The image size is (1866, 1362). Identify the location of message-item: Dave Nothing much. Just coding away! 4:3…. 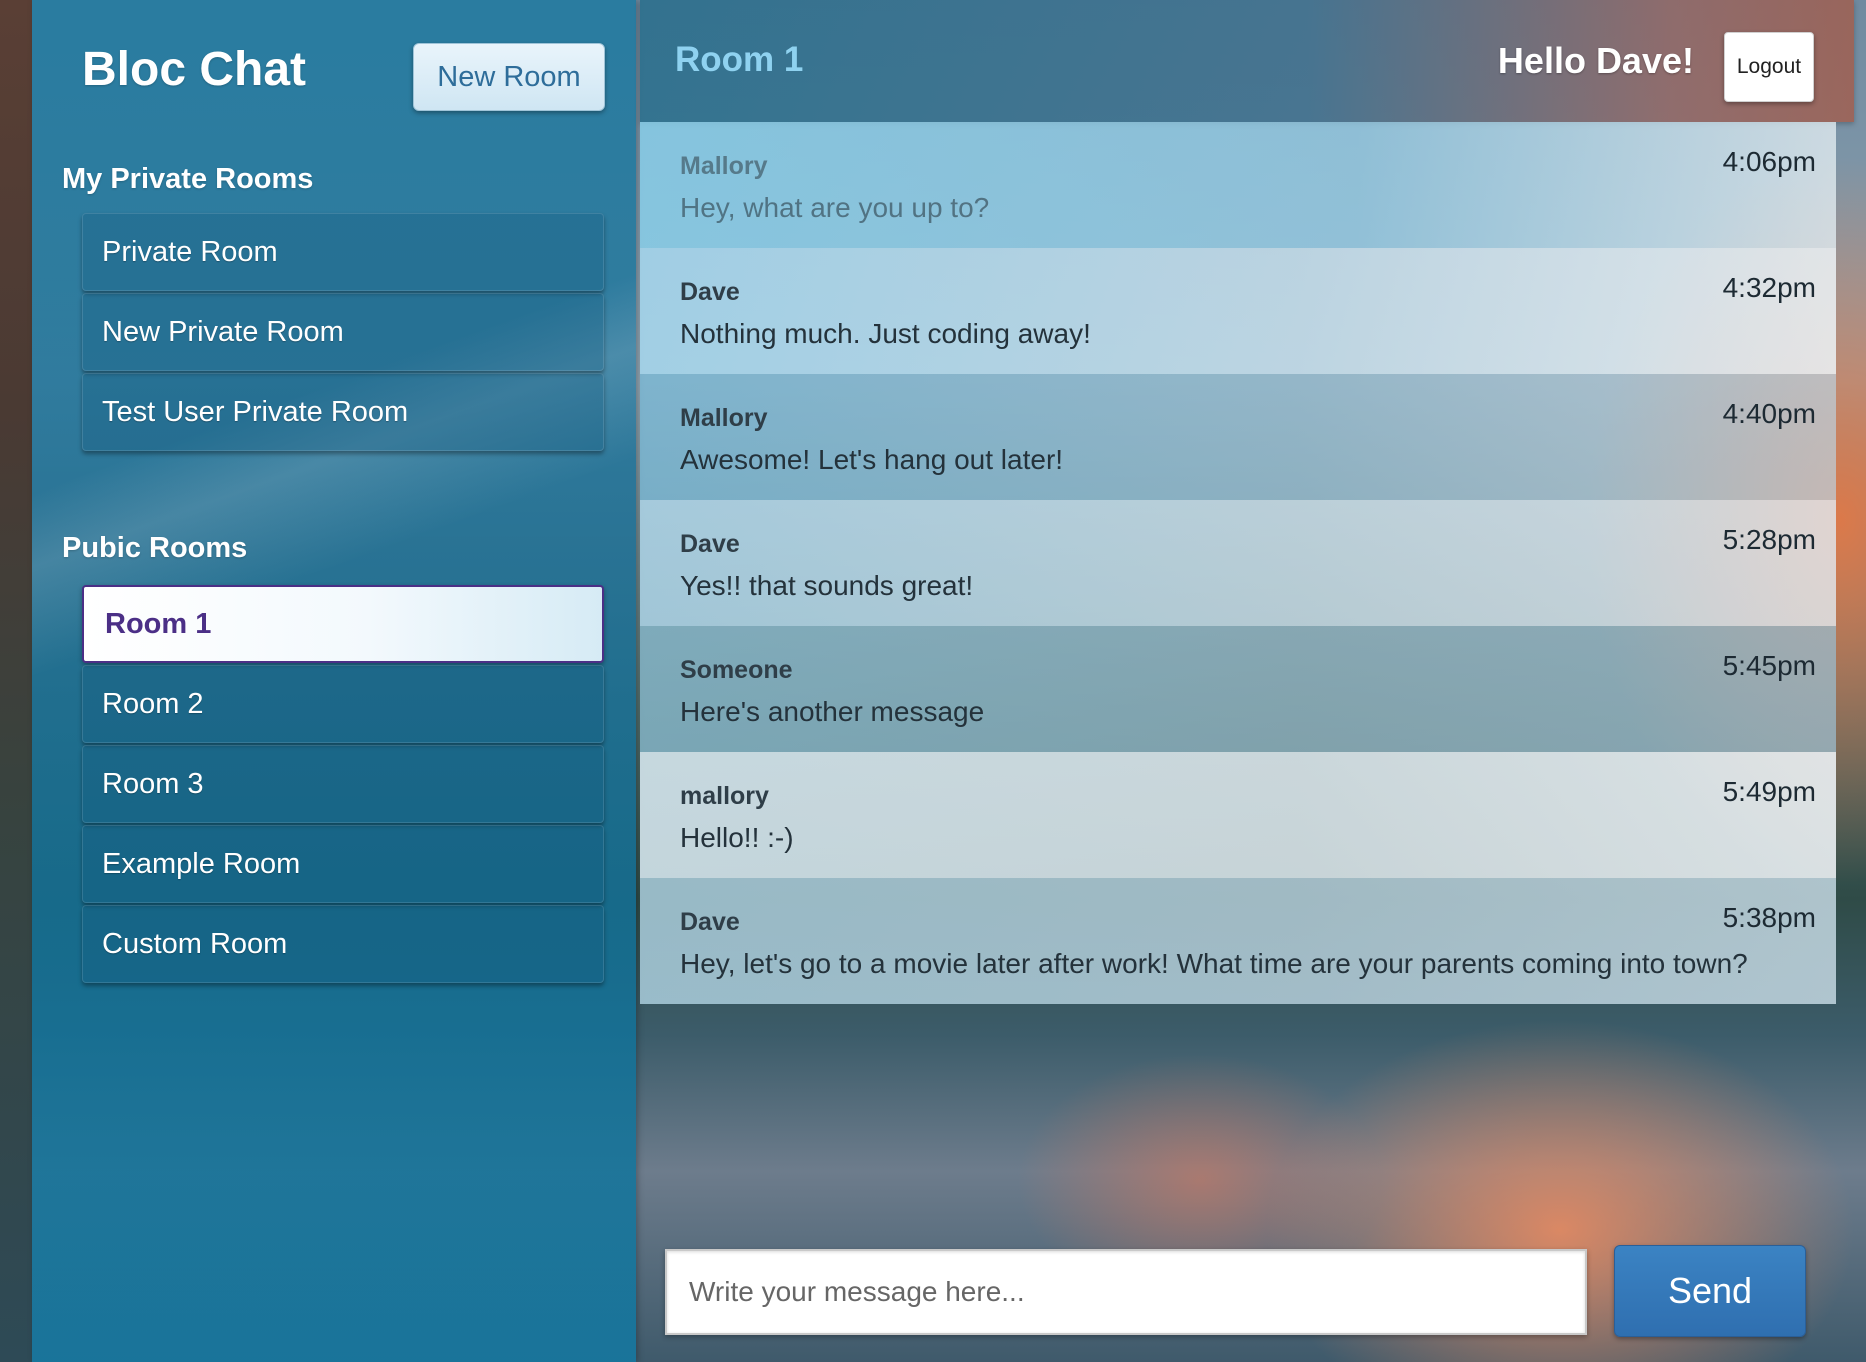
(1238, 311).